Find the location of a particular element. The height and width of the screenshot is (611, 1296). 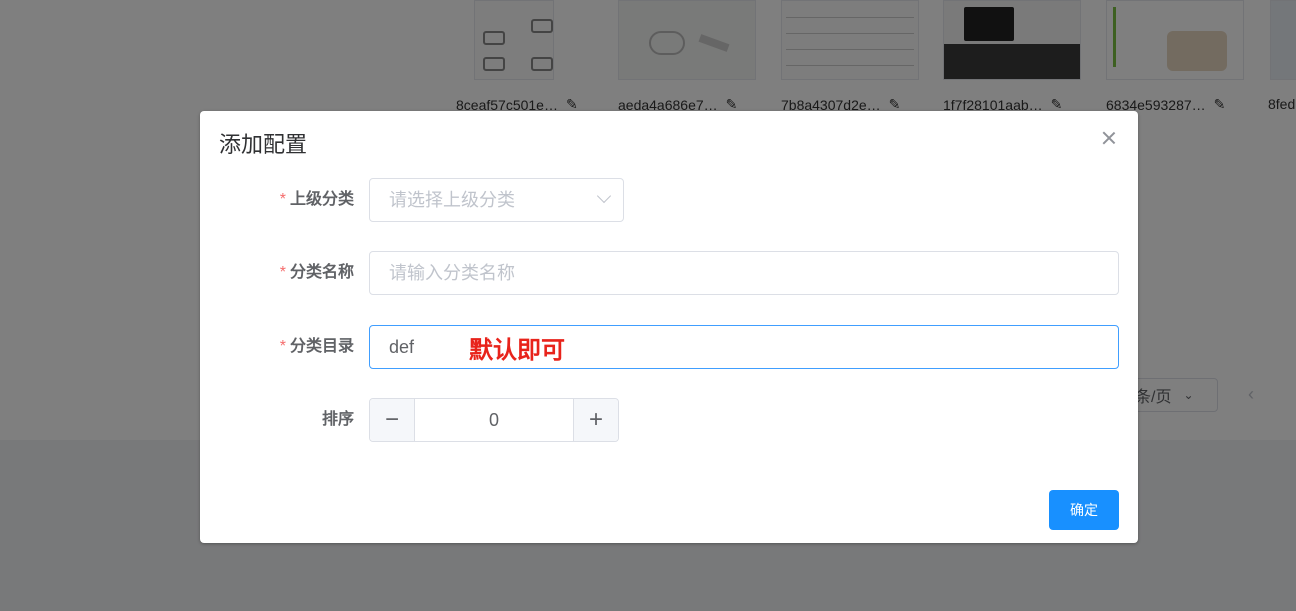

increment-button: + is located at coordinates (595, 420).